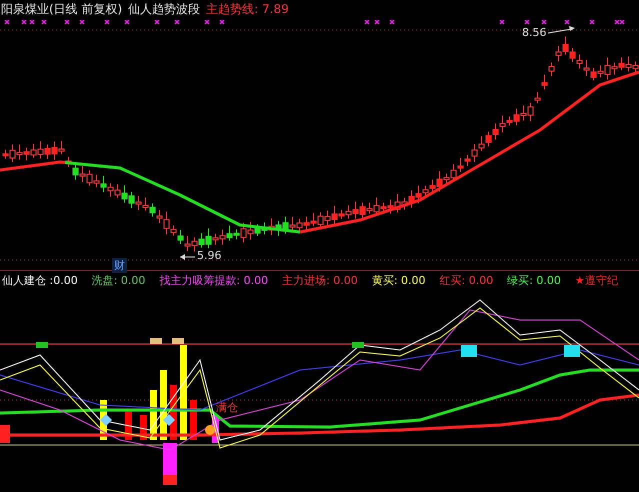 The height and width of the screenshot is (492, 639). I want to click on low-arrow, so click(188, 257).